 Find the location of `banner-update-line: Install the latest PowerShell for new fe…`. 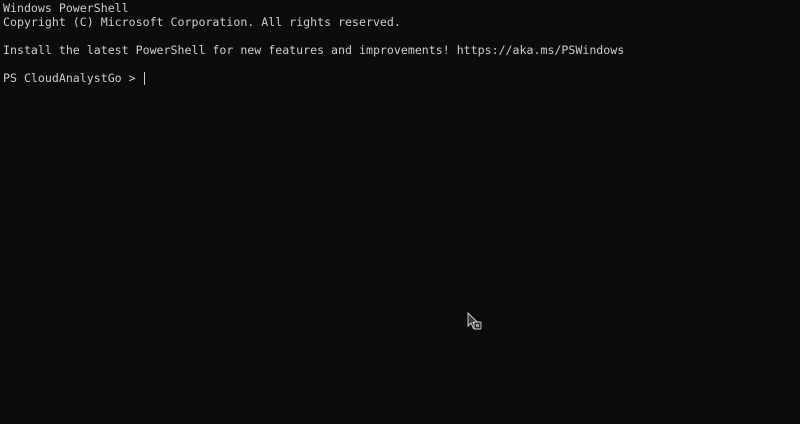

banner-update-line: Install the latest PowerShell for new fe… is located at coordinates (314, 50).